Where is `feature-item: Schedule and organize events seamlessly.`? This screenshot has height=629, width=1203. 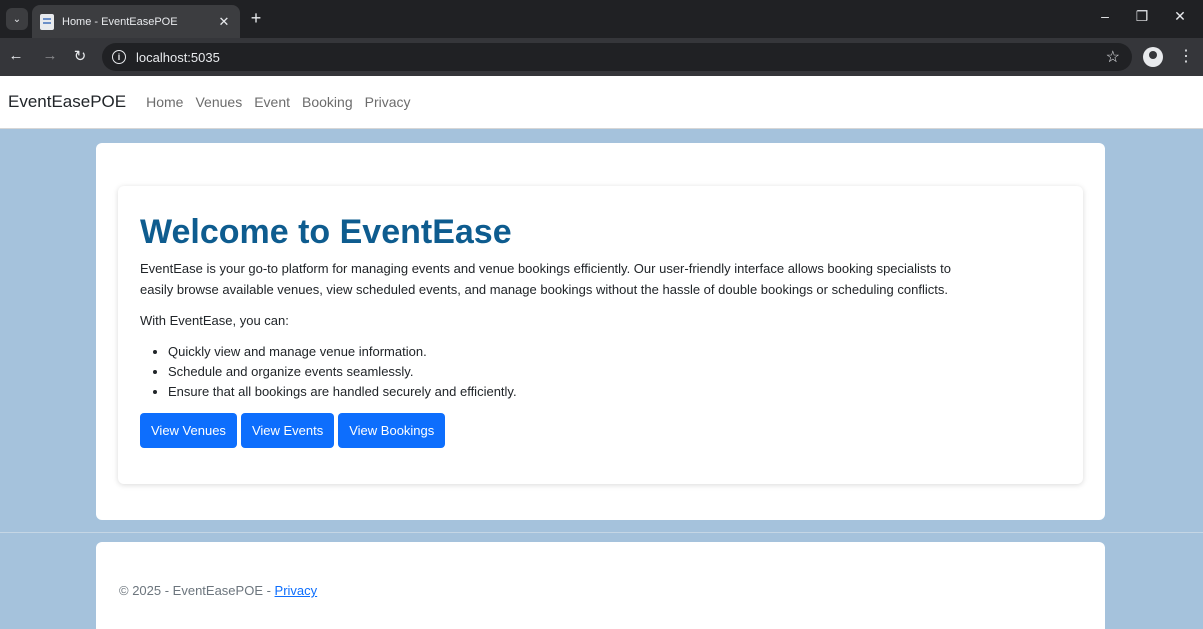 feature-item: Schedule and organize events seamlessly. is located at coordinates (614, 372).